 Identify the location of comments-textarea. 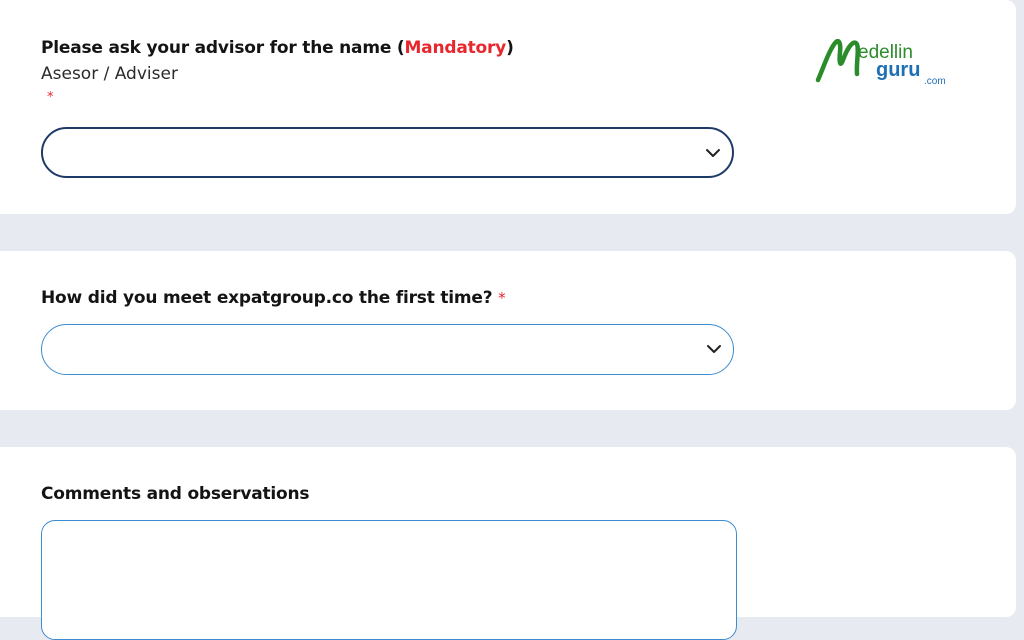
(389, 580).